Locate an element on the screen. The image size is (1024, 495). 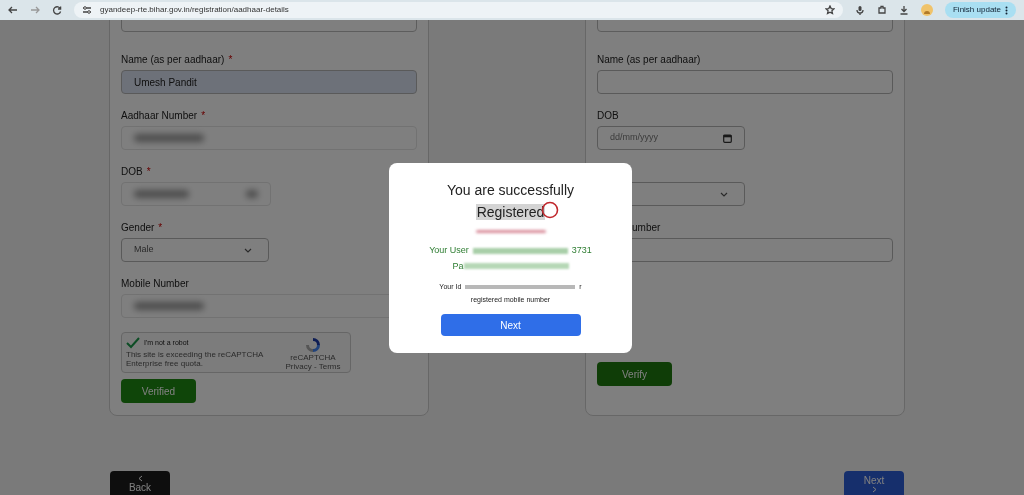
input-field: Umesh Pandit is located at coordinates (269, 82).